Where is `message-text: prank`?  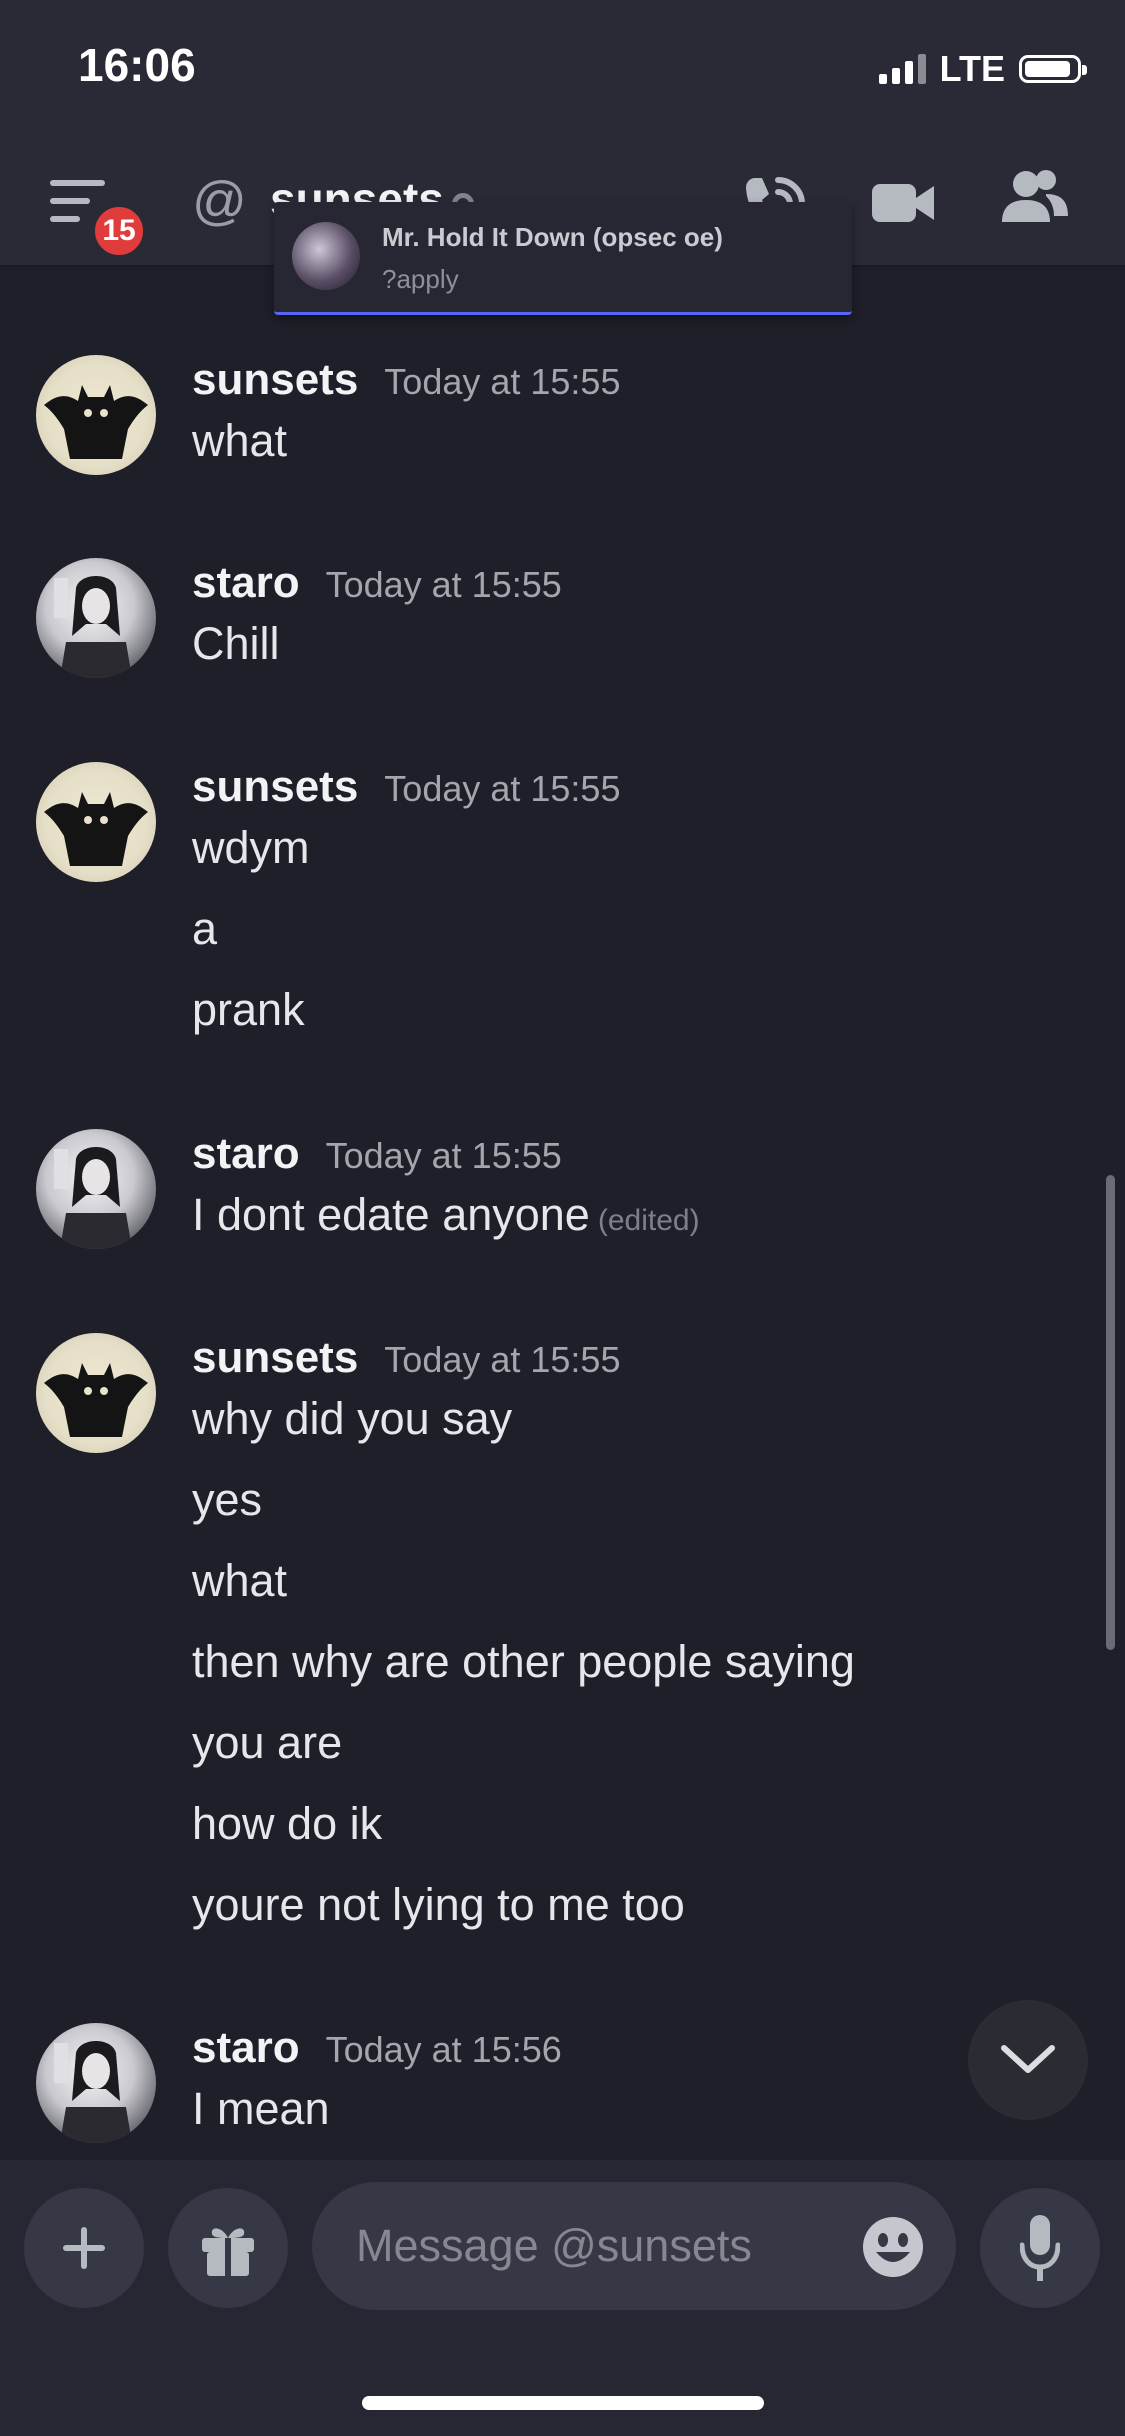 message-text: prank is located at coordinates (248, 1009).